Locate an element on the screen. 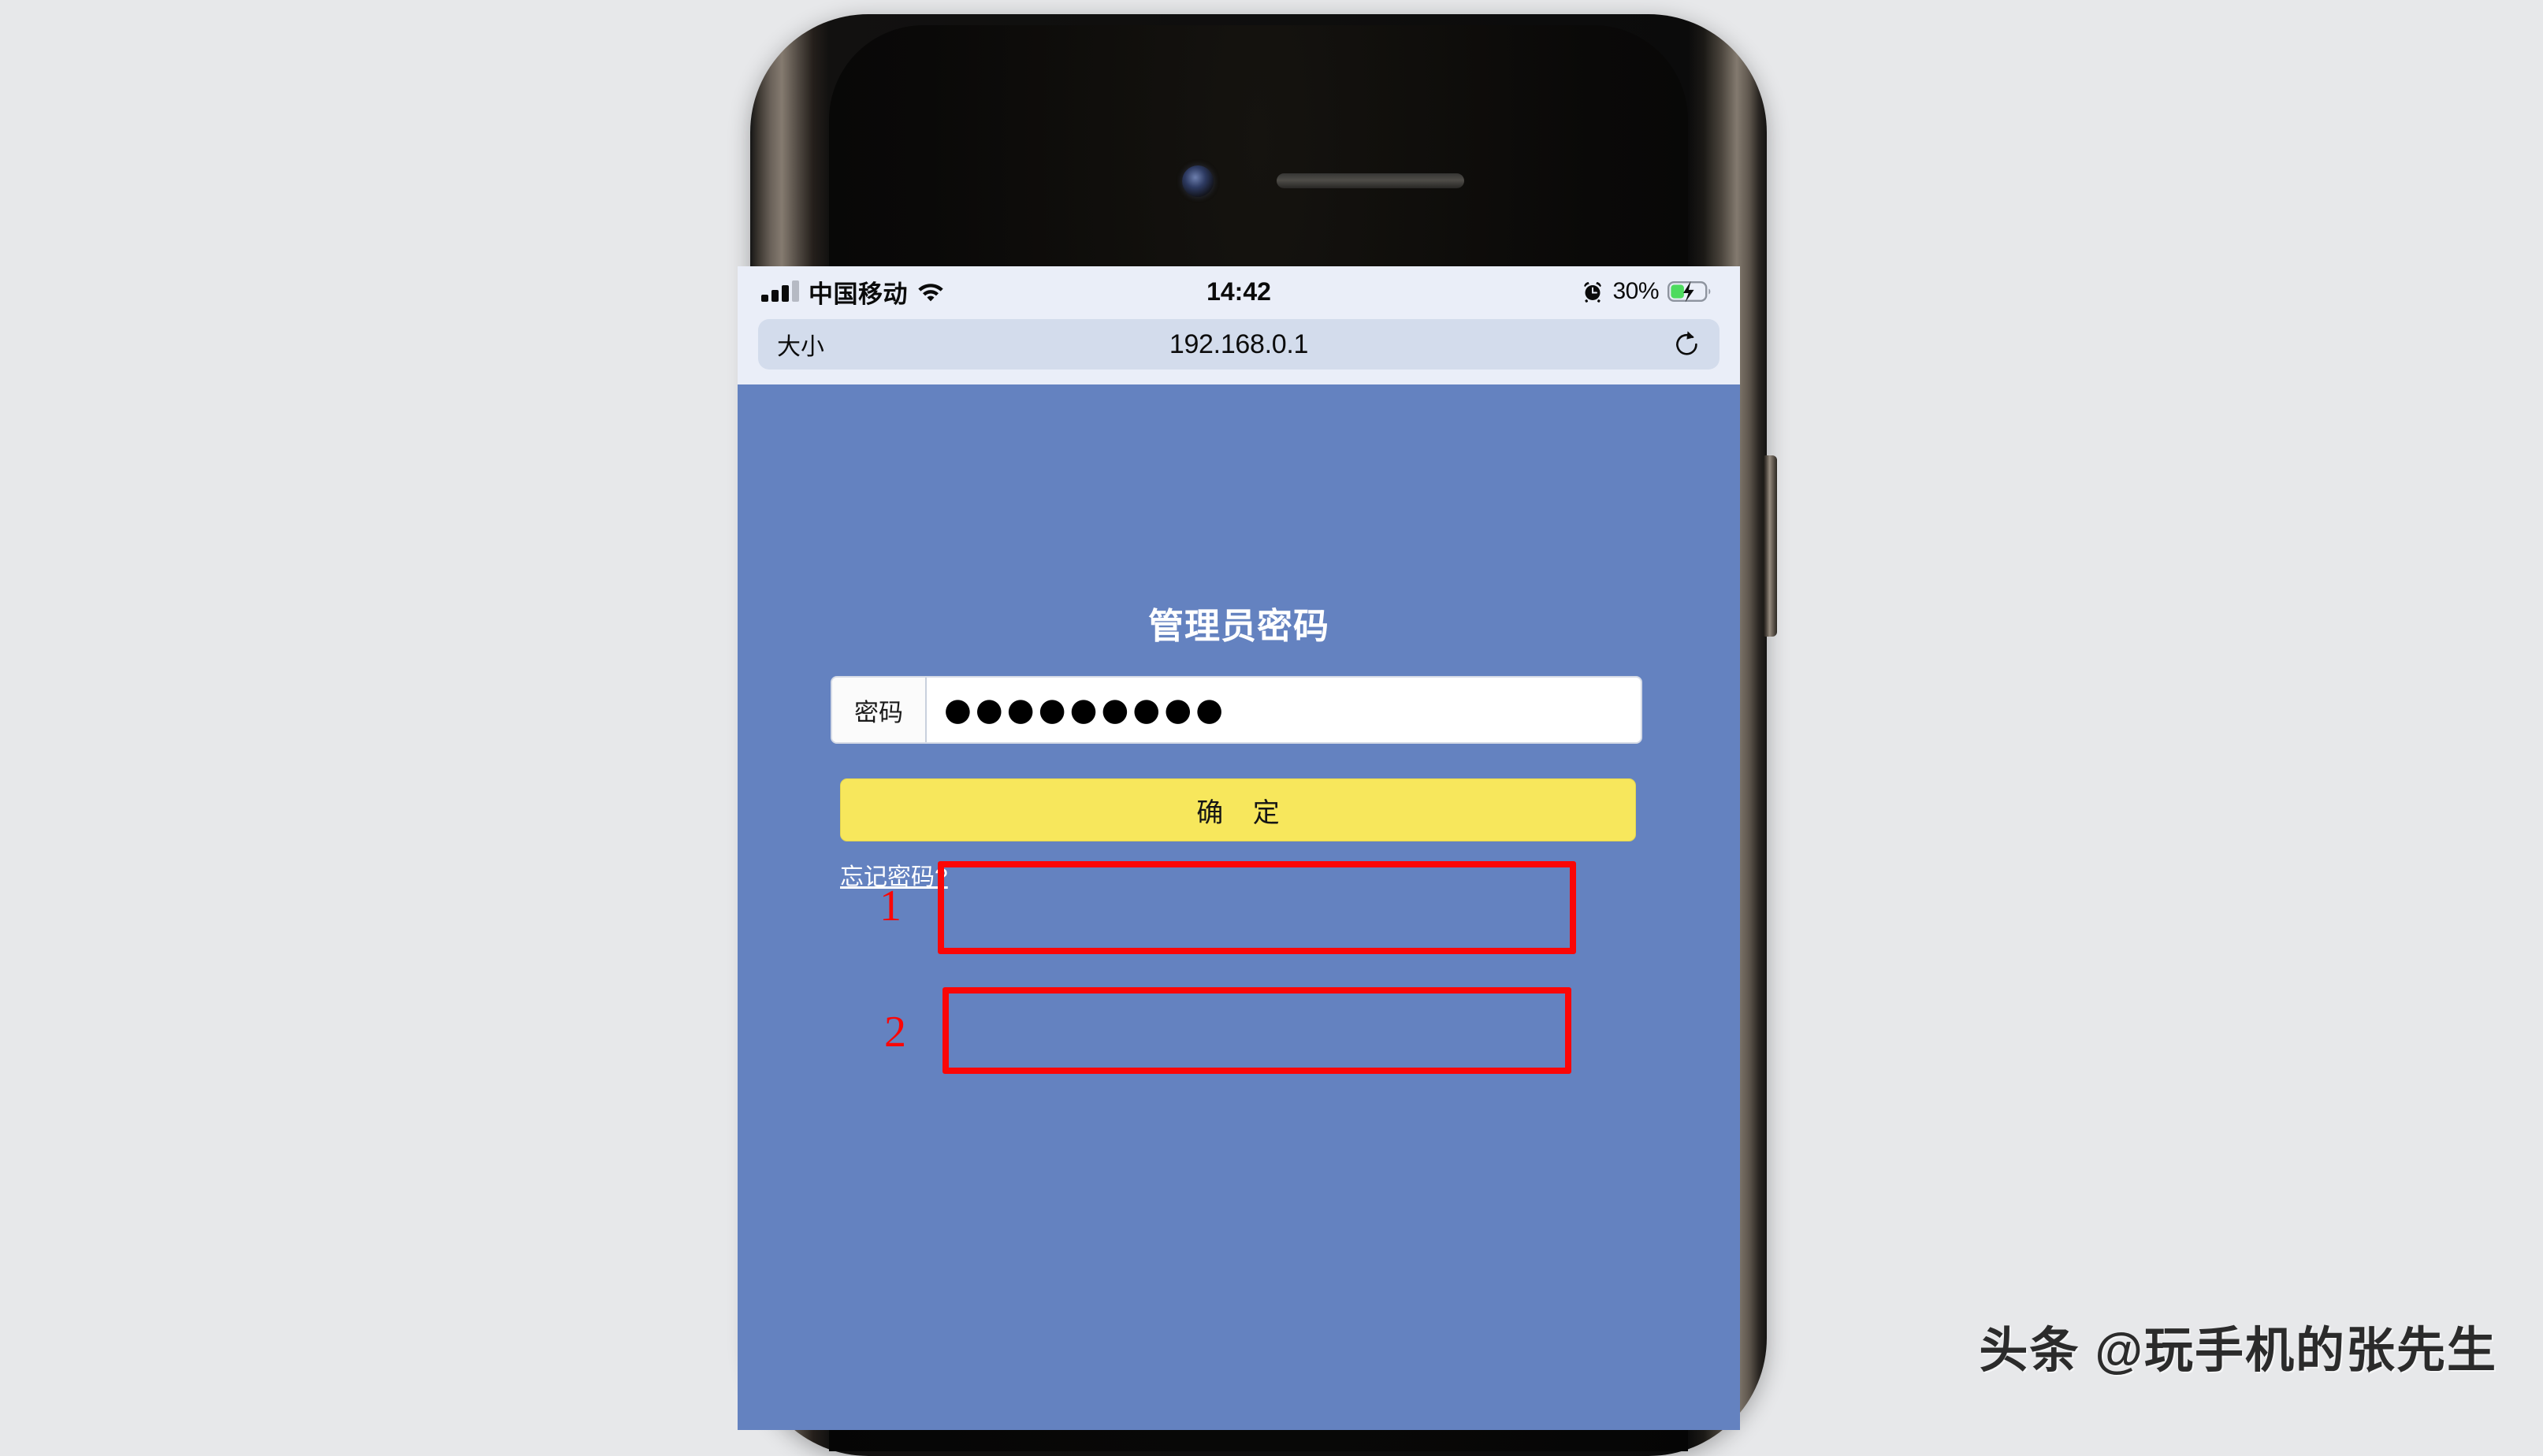  status-bar-right: 30% is located at coordinates (1647, 291).